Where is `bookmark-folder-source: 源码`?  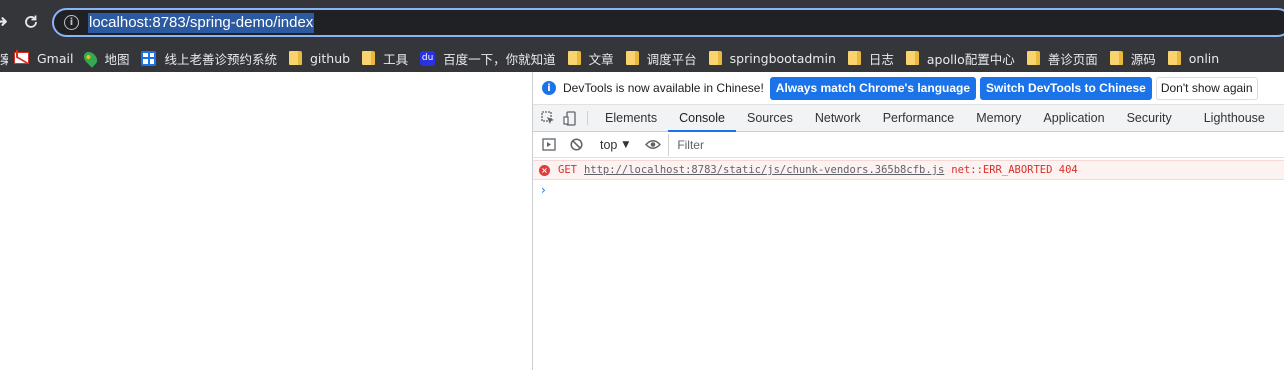
bookmark-folder-source: 源码 is located at coordinates (1133, 58).